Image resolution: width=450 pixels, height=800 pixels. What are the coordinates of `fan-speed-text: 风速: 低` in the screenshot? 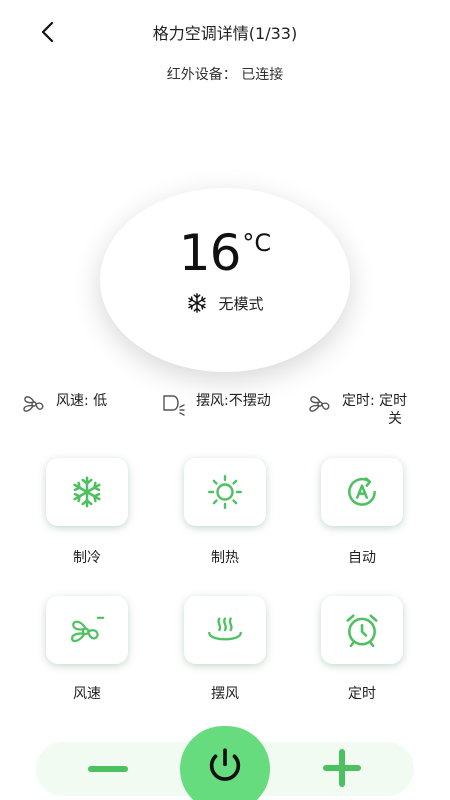 It's located at (82, 401).